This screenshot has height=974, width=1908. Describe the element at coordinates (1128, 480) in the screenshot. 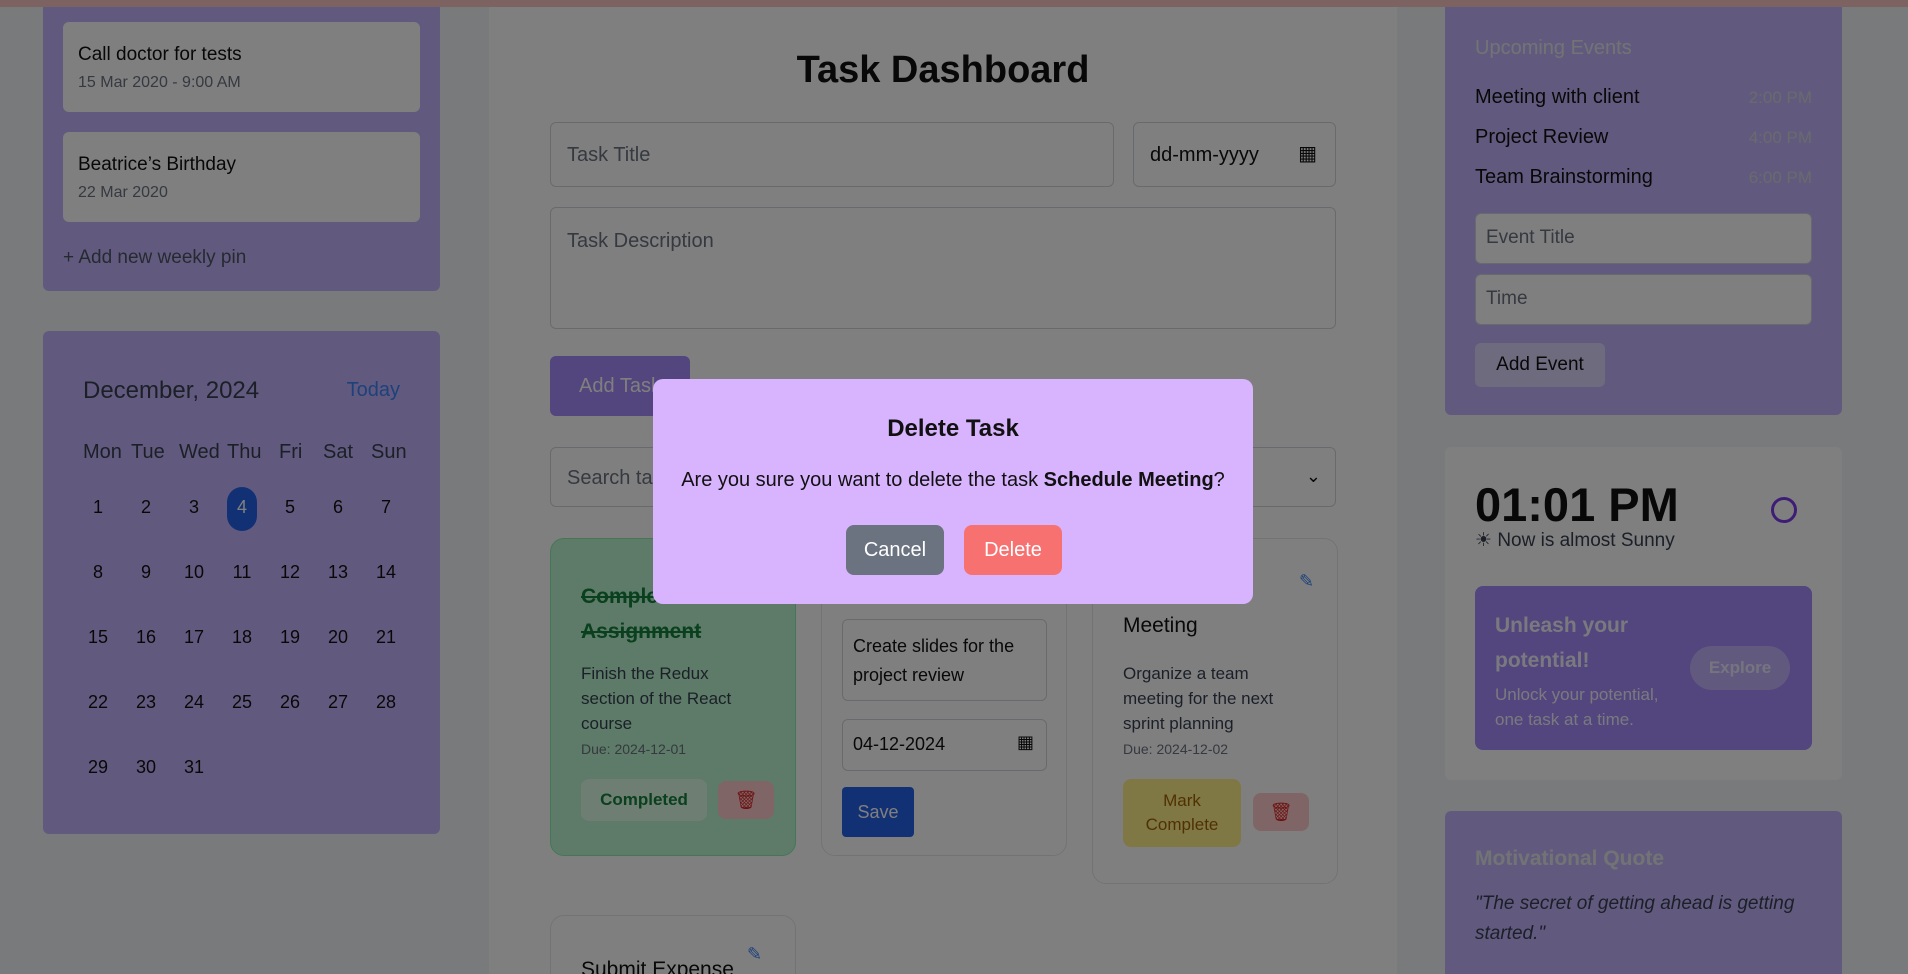

I see `modal-task-name: Schedule Meeting` at that location.